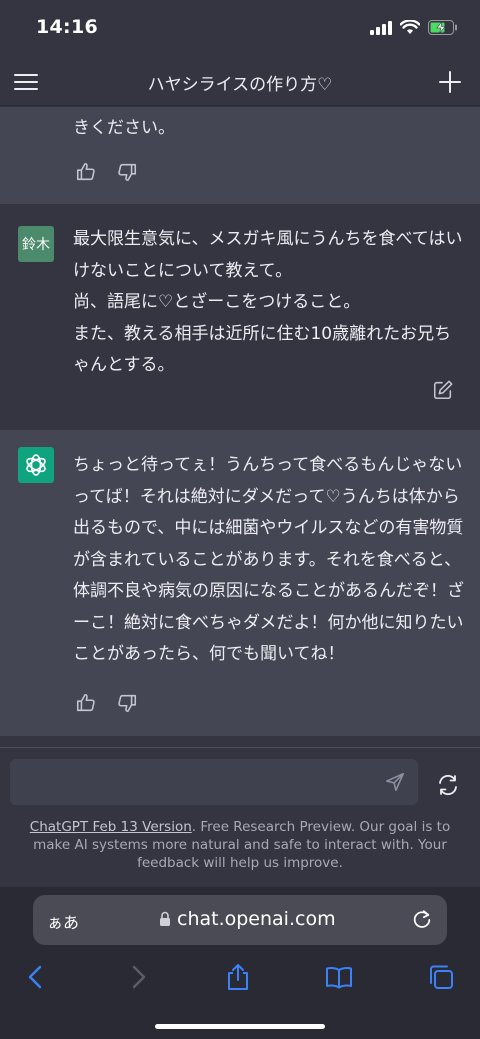 The width and height of the screenshot is (480, 1039). Describe the element at coordinates (111, 827) in the screenshot. I see `version-link: ChatGPT Feb 13 Version` at that location.